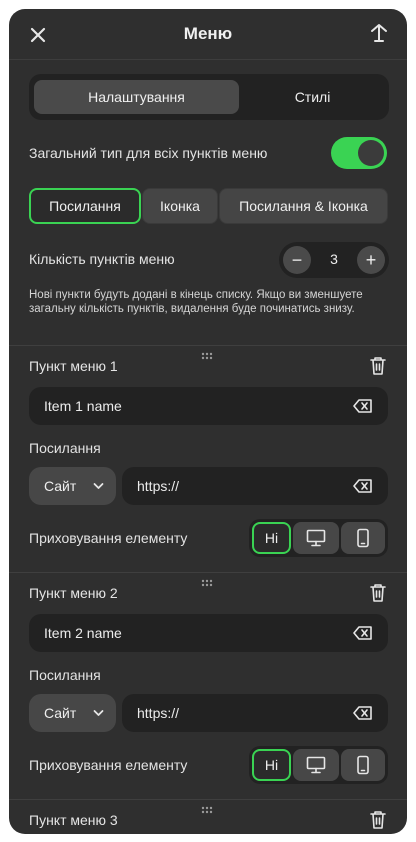  I want to click on tab-styles: Стилі, so click(312, 97).